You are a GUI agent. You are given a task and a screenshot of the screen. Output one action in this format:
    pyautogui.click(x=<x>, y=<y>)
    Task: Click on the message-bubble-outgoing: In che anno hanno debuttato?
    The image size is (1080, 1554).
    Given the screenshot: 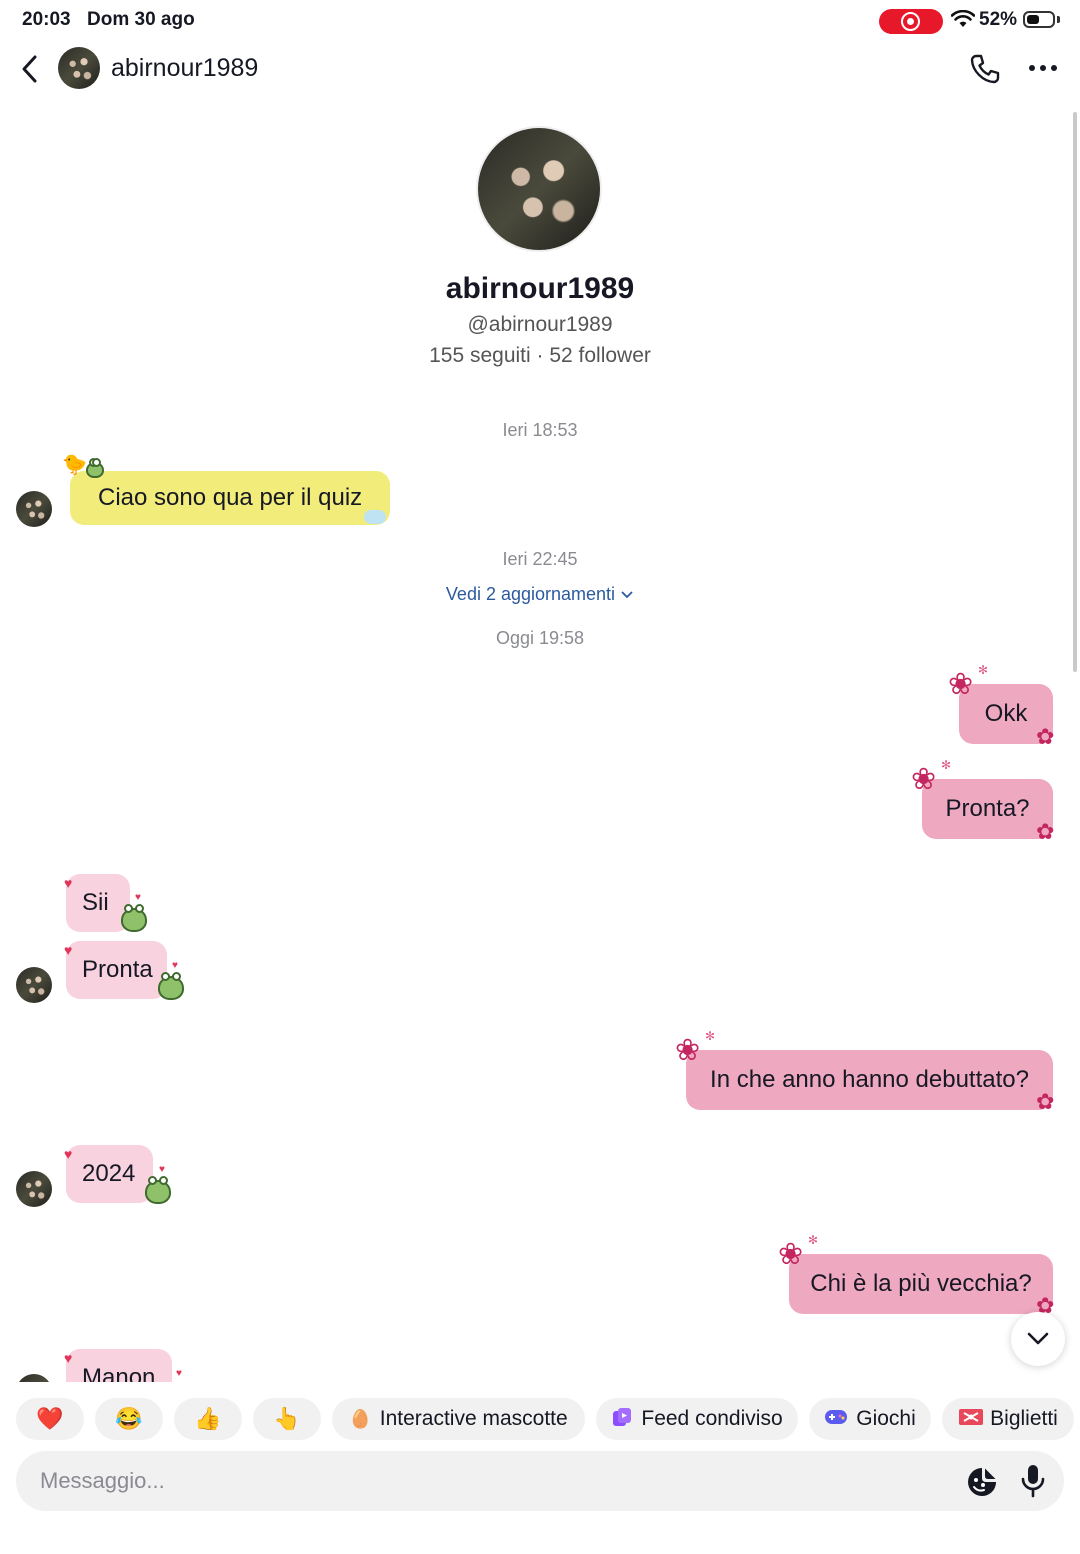 What is the action you would take?
    pyautogui.click(x=869, y=1080)
    